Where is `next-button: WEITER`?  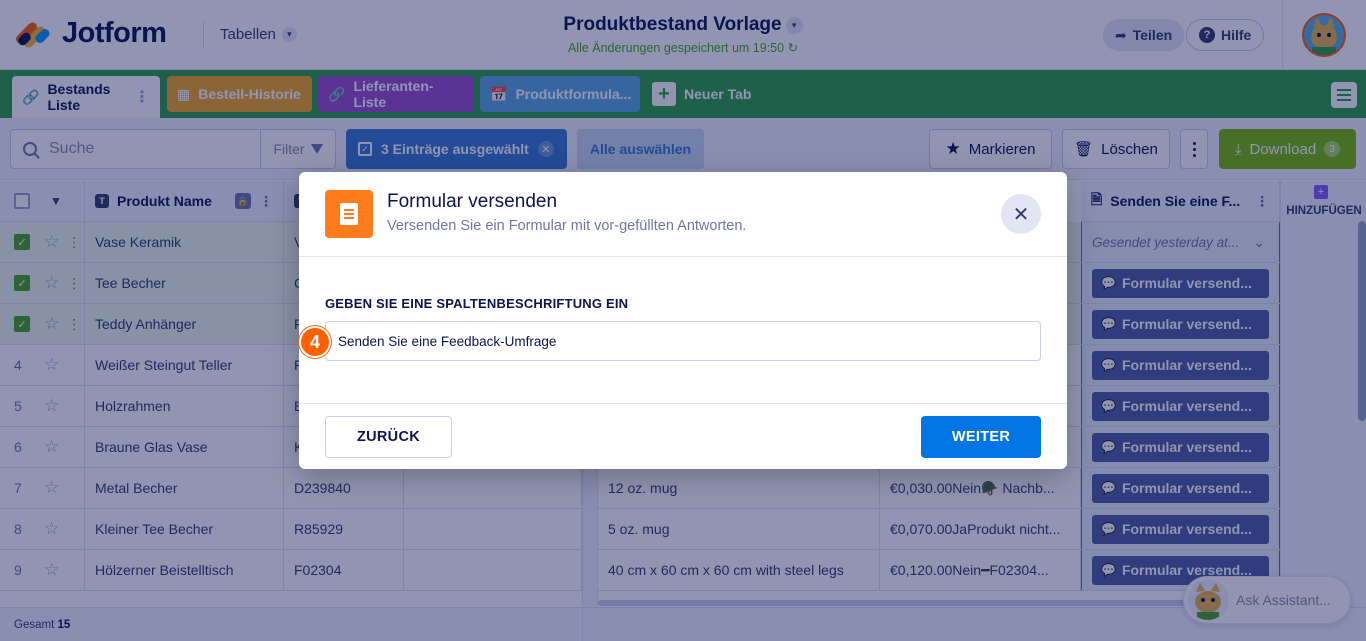 next-button: WEITER is located at coordinates (981, 437).